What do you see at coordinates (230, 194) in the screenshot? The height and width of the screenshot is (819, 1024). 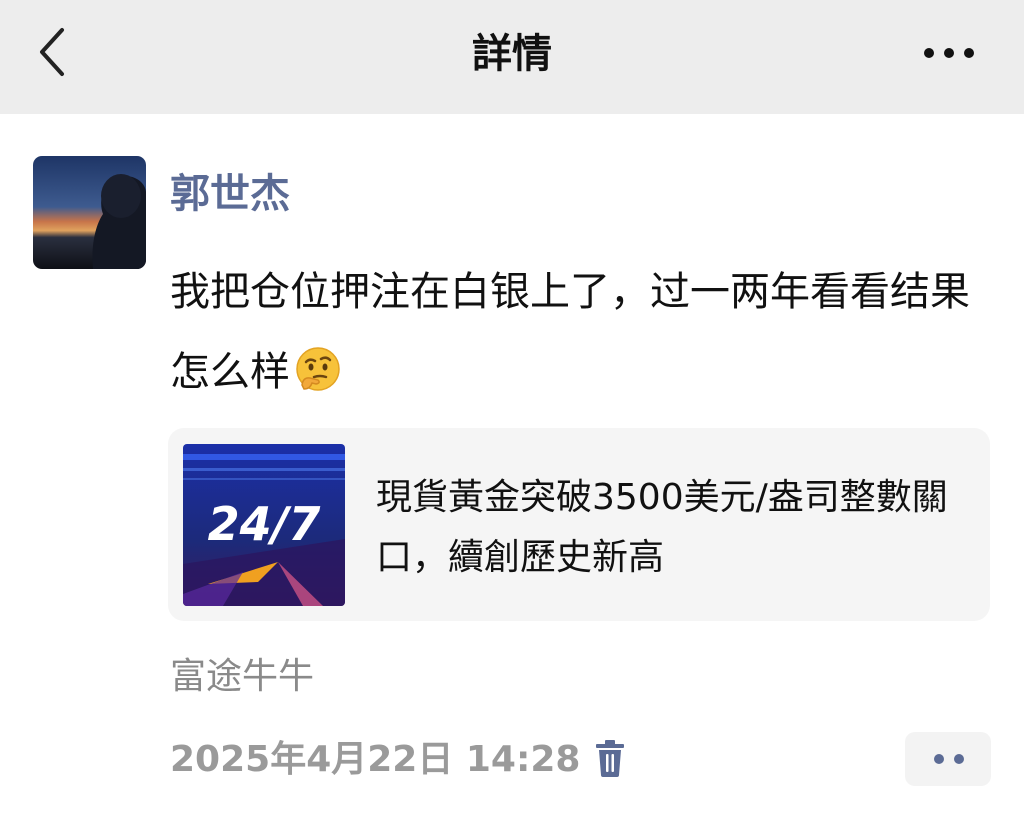 I see `author-name: 郭世杰` at bounding box center [230, 194].